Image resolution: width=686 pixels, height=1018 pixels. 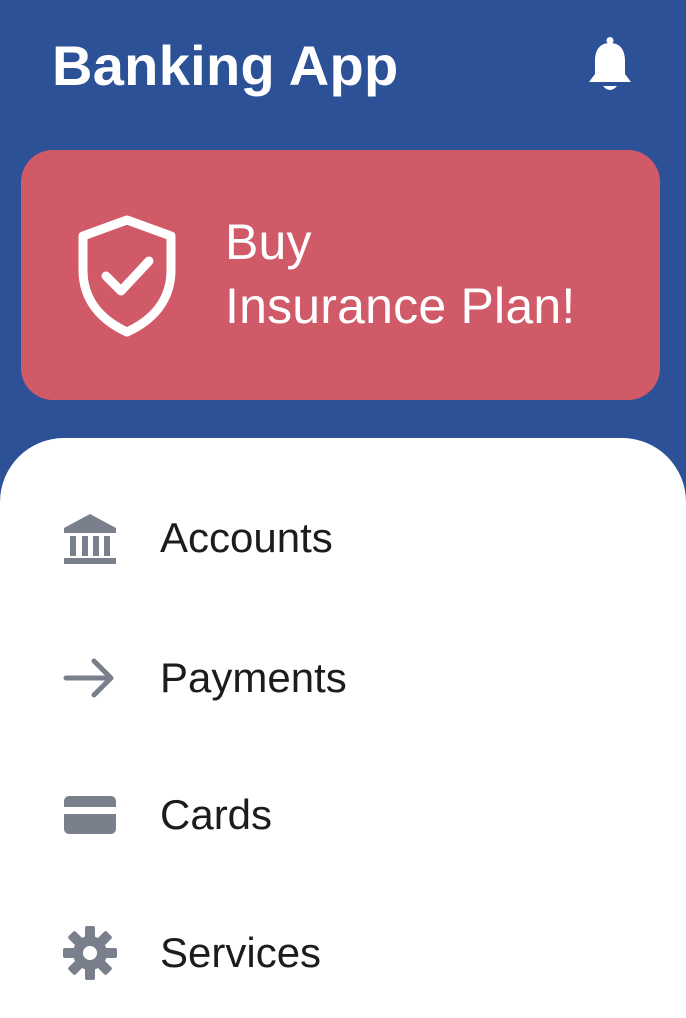 I want to click on menu-label-services: Services, so click(x=241, y=952).